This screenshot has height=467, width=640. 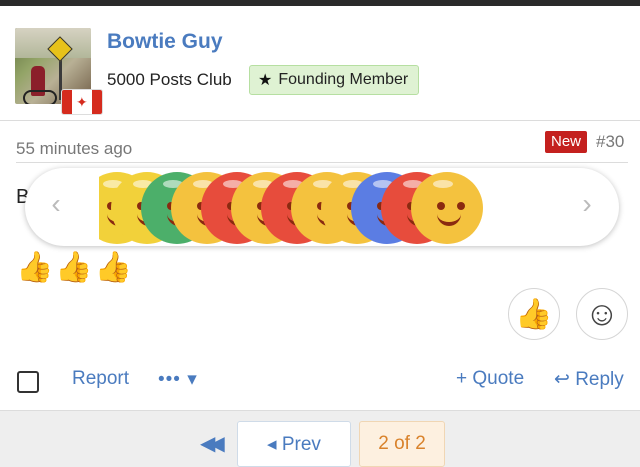 What do you see at coordinates (587, 204) in the screenshot?
I see `chevron-right-icon: ›` at bounding box center [587, 204].